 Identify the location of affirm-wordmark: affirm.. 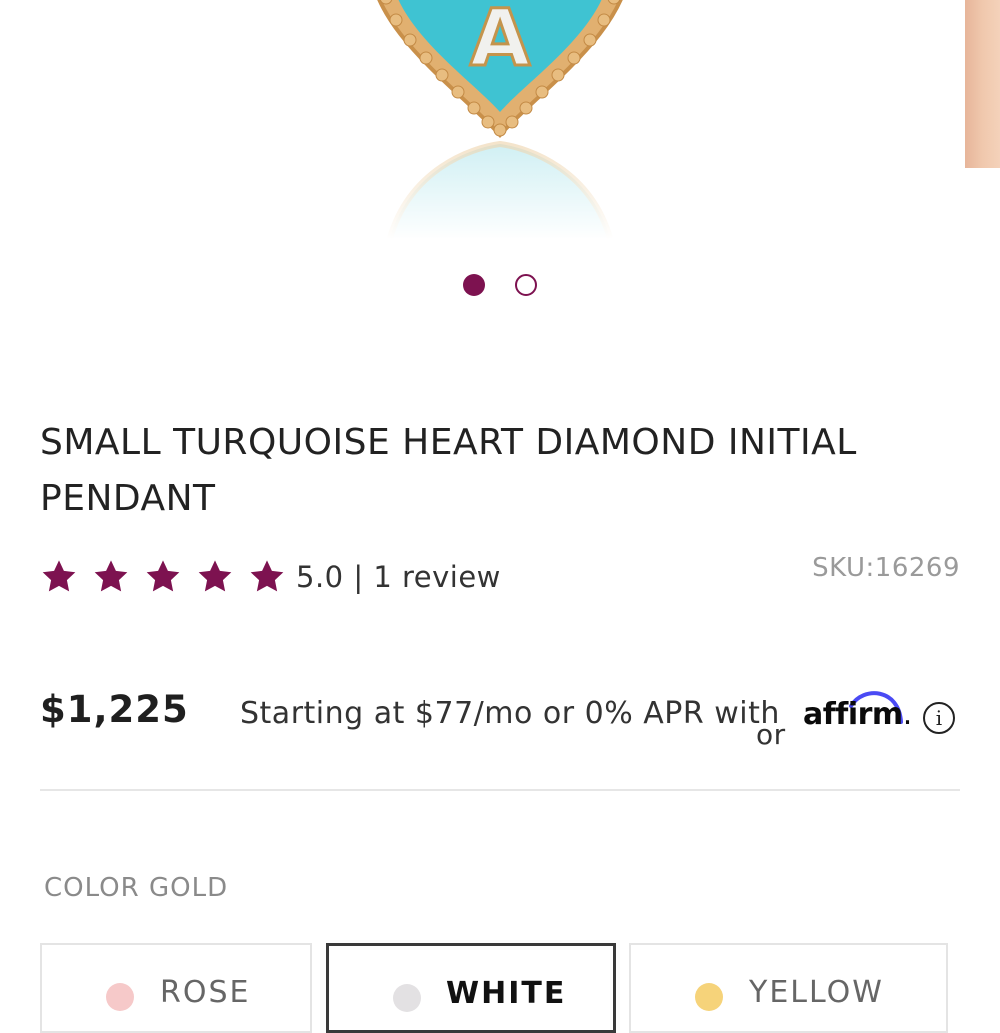
(857, 714).